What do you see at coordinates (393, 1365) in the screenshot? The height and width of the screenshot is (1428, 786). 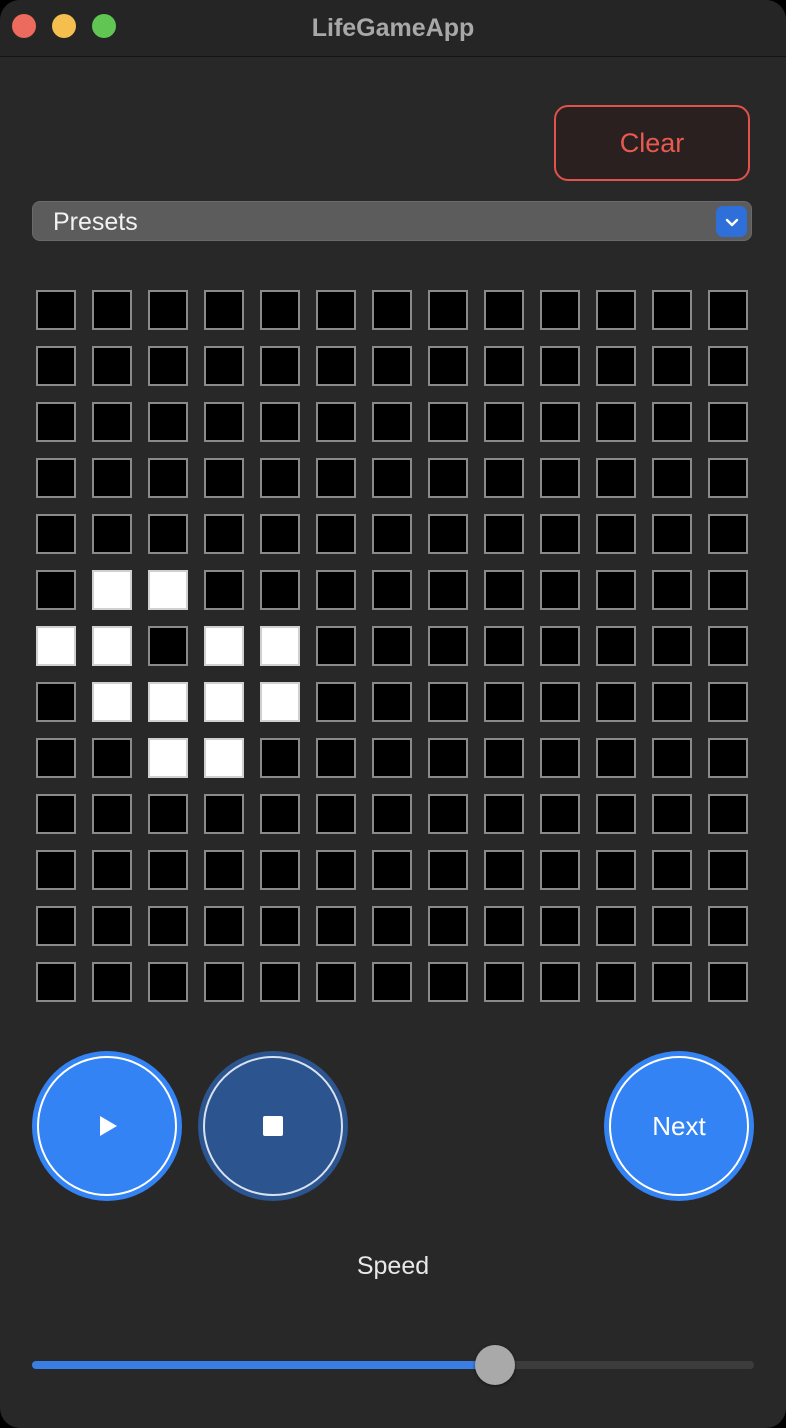 I see `speed-slider` at bounding box center [393, 1365].